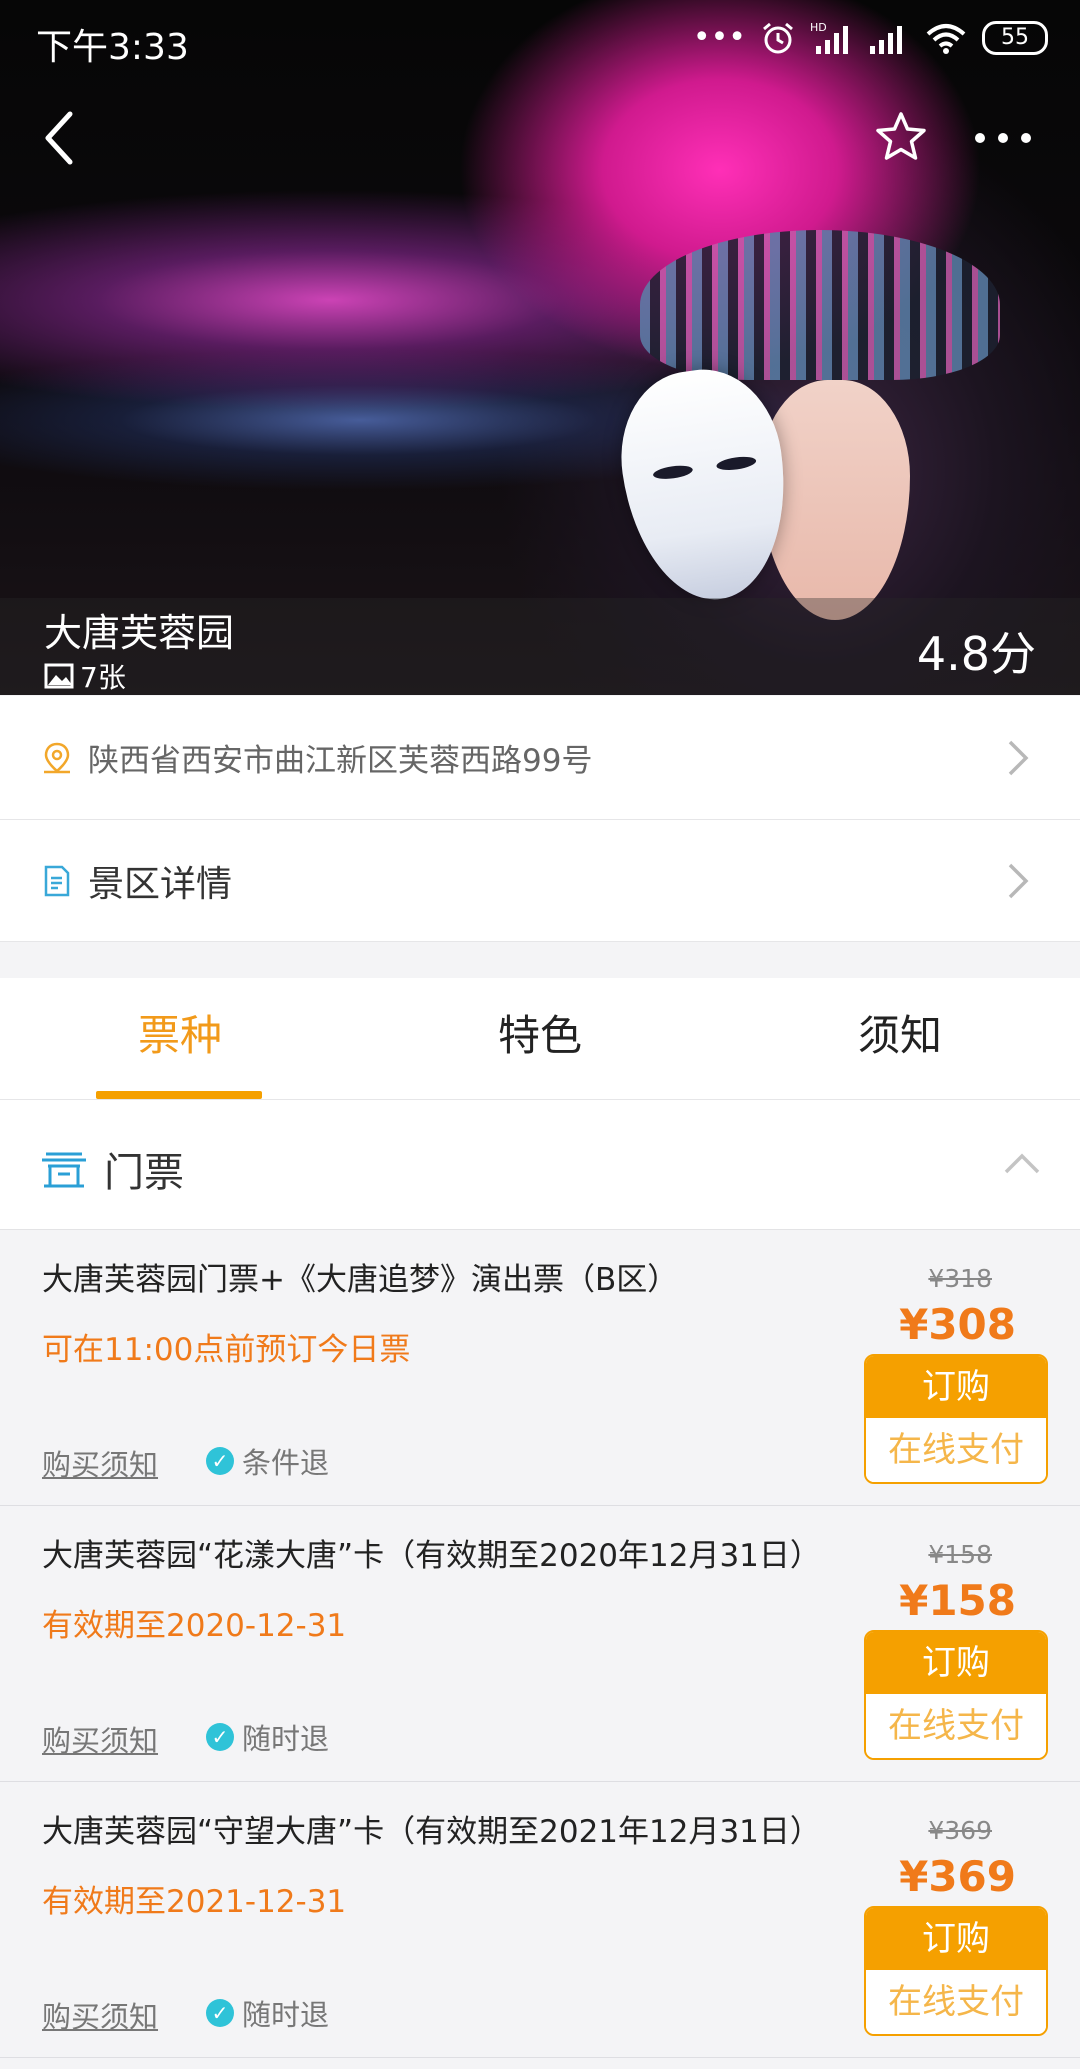 Image resolution: width=1080 pixels, height=2069 pixels. What do you see at coordinates (960, 1554) in the screenshot?
I see `original-price: ¥158` at bounding box center [960, 1554].